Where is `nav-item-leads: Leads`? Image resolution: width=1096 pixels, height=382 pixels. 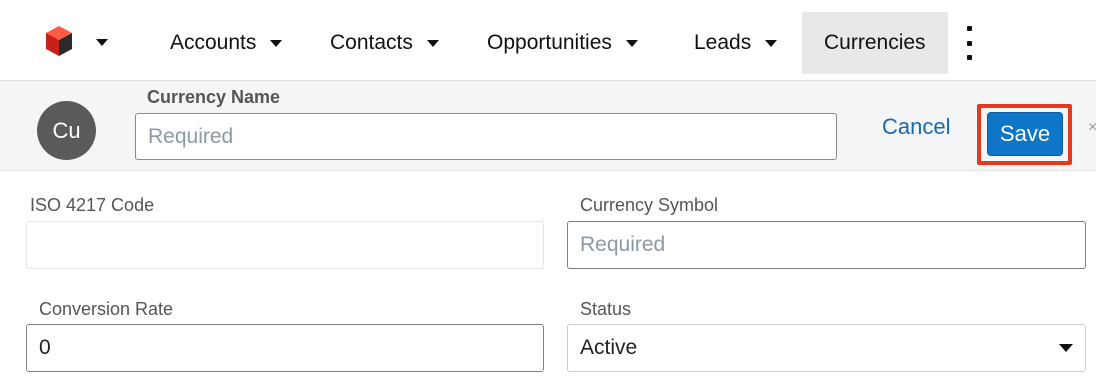
nav-item-leads: Leads is located at coordinates (736, 43).